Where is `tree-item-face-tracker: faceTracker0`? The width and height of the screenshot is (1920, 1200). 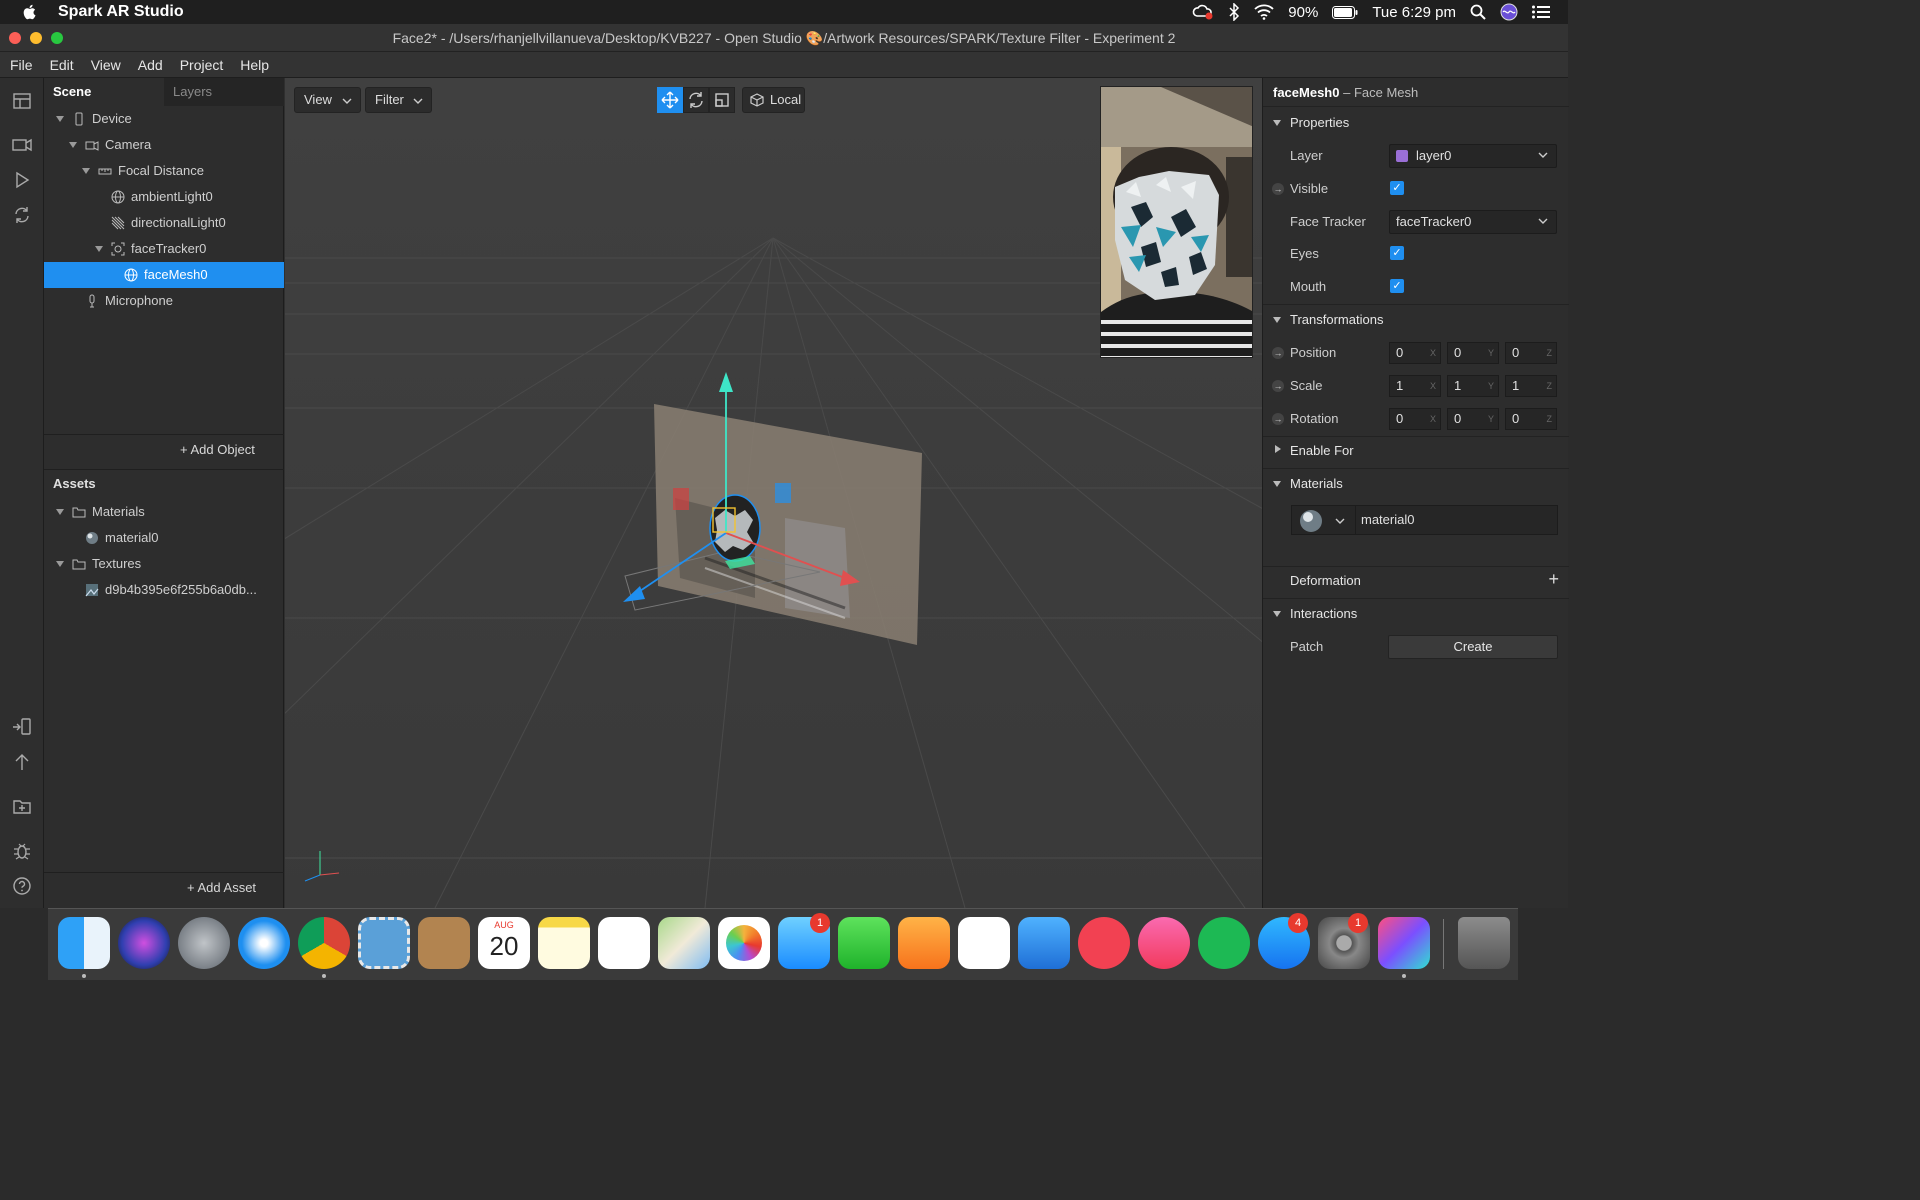 tree-item-face-tracker: faceTracker0 is located at coordinates (164, 249).